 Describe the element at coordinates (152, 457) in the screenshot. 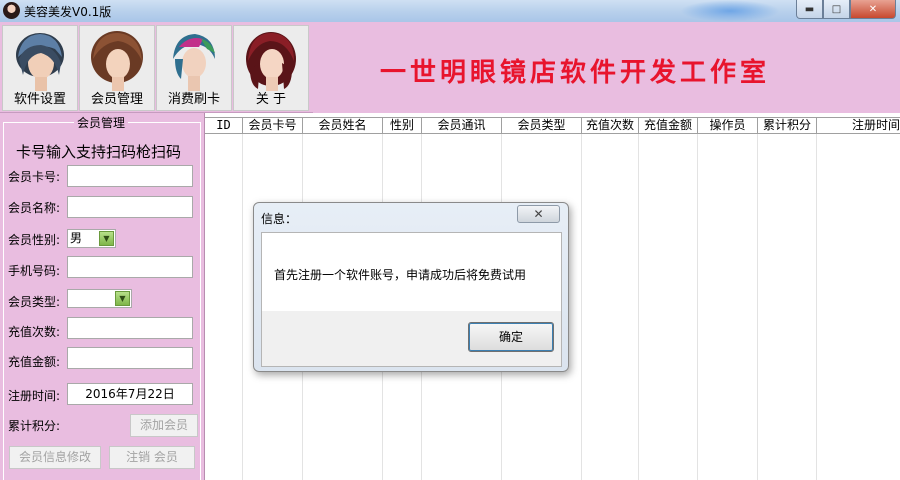

I see `cancel-member-button: 注销 会员` at that location.